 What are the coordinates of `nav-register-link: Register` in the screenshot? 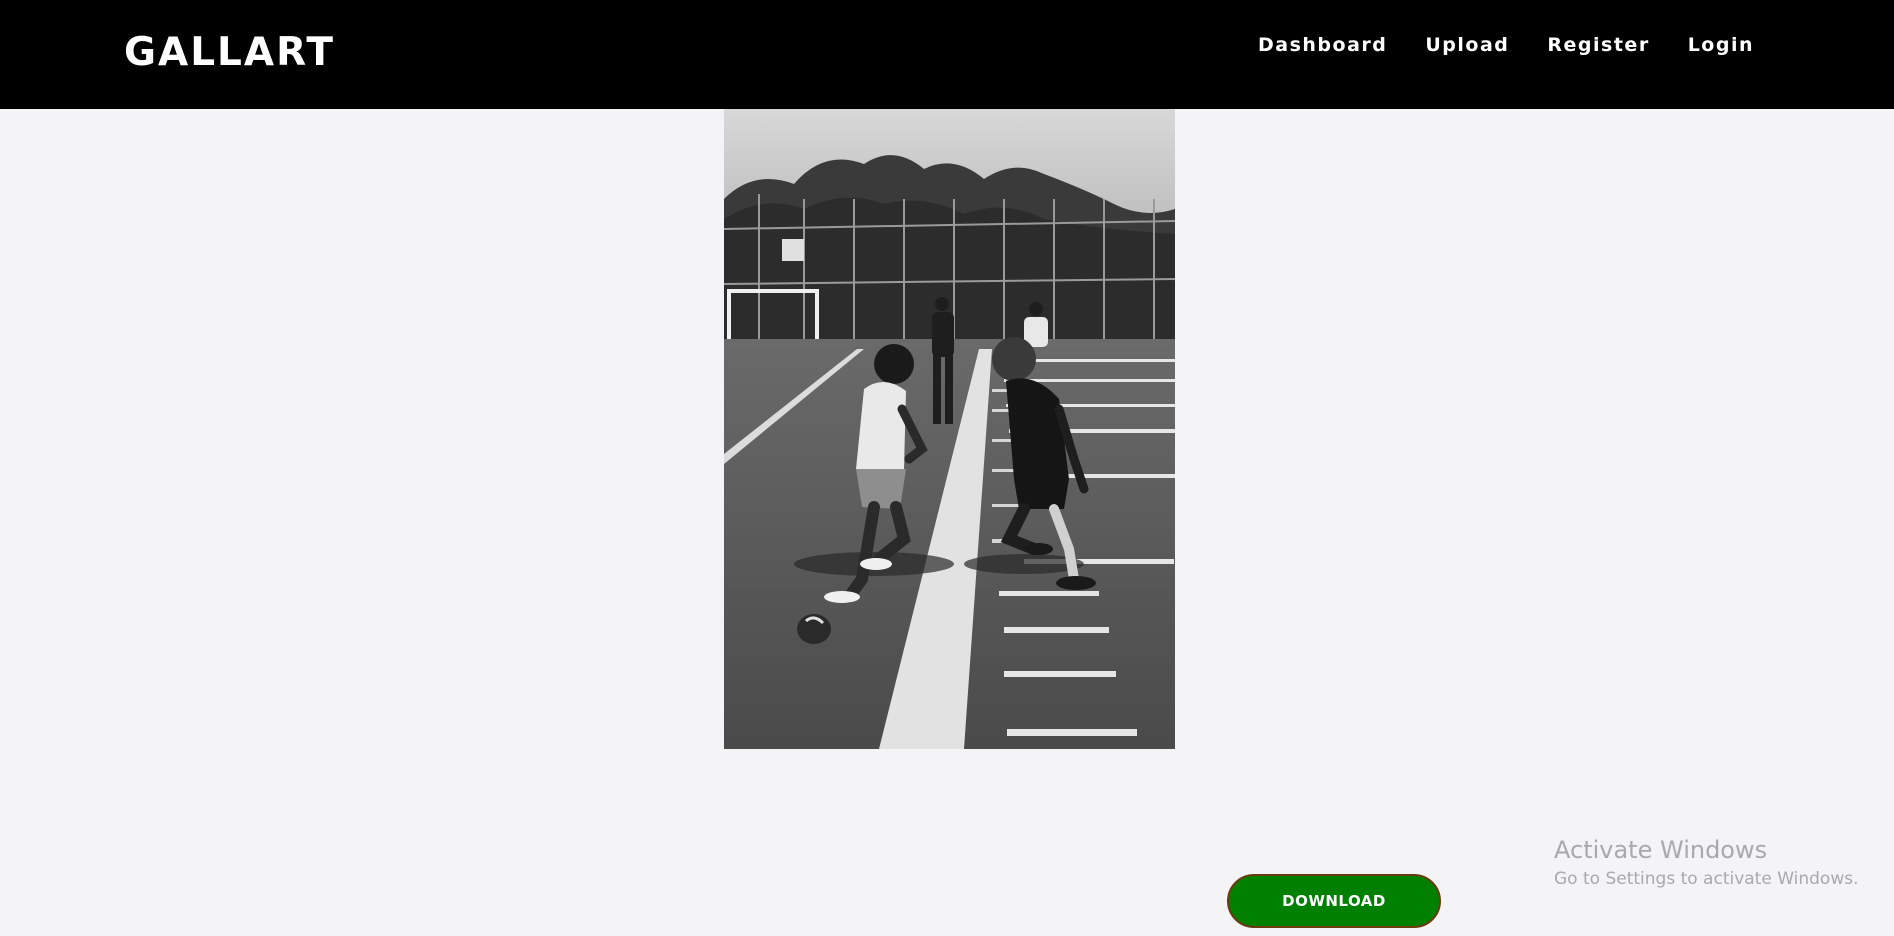 It's located at (1598, 45).